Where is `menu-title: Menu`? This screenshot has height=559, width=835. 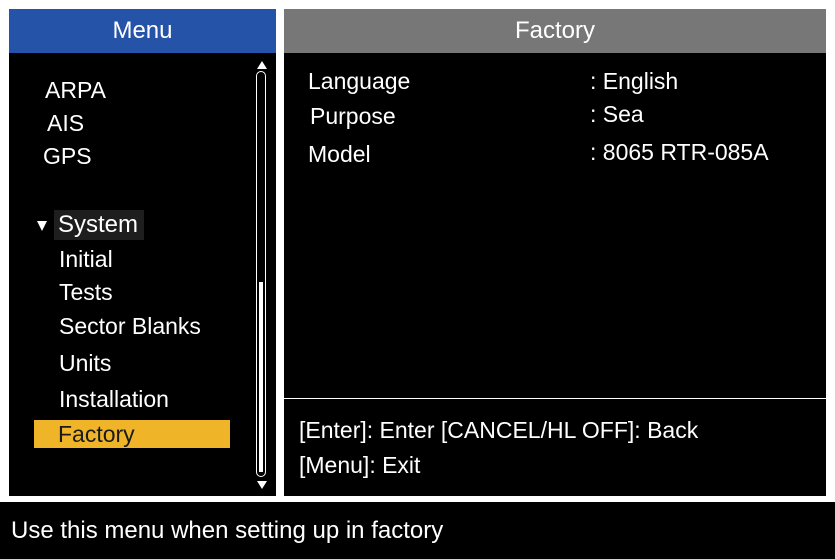 menu-title: Menu is located at coordinates (142, 31).